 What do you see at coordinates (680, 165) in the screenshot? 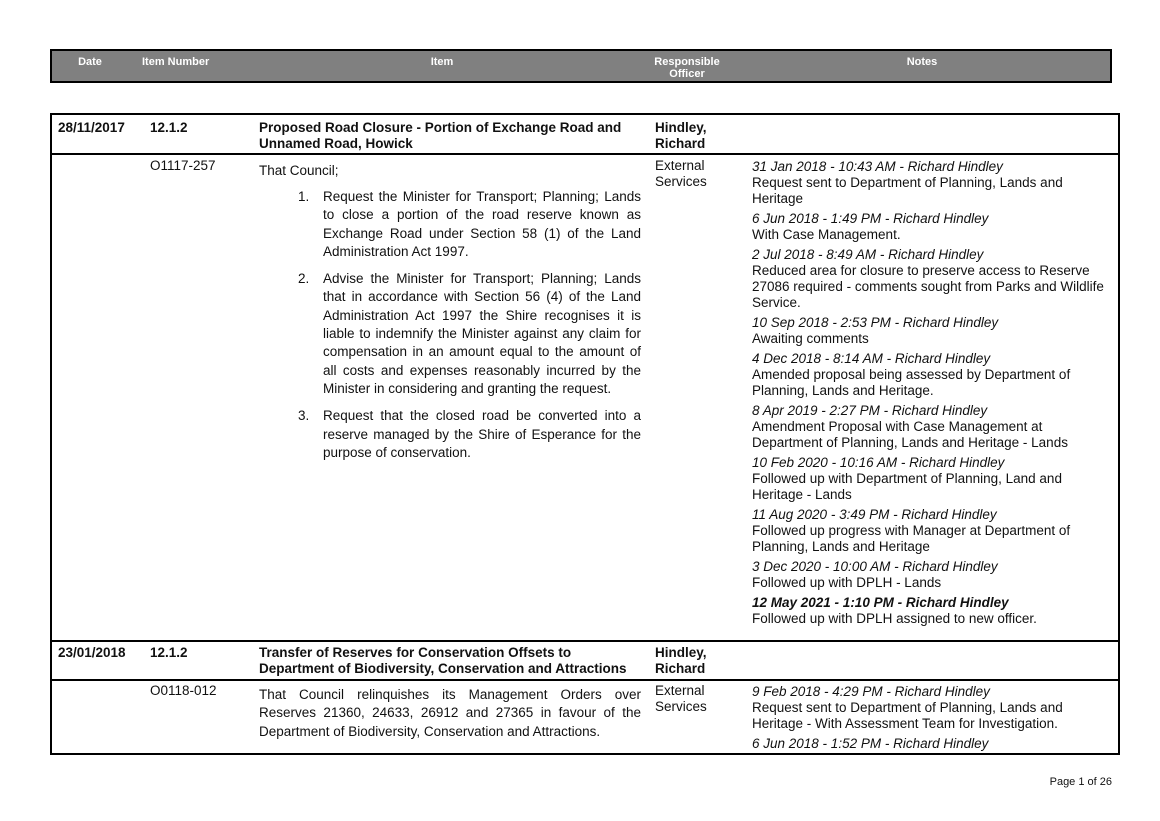
I see `record1-department-line1: External` at bounding box center [680, 165].